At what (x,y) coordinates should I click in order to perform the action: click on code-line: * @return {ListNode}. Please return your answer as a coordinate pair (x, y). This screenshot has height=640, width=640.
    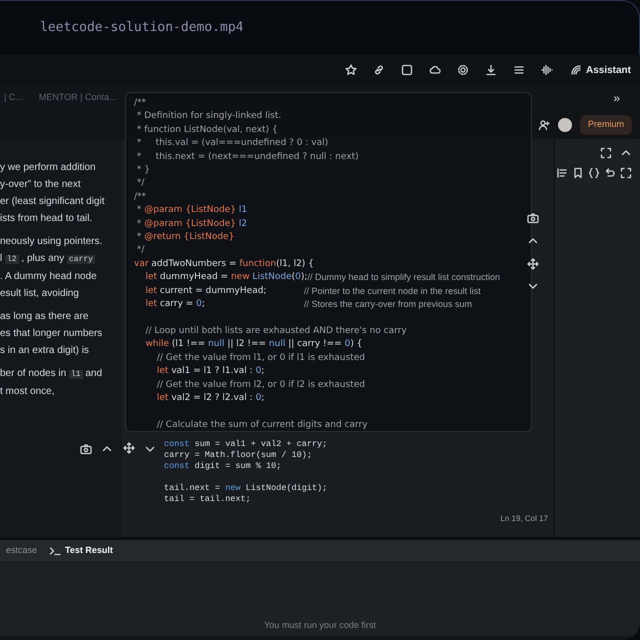
    Looking at the image, I should click on (186, 237).